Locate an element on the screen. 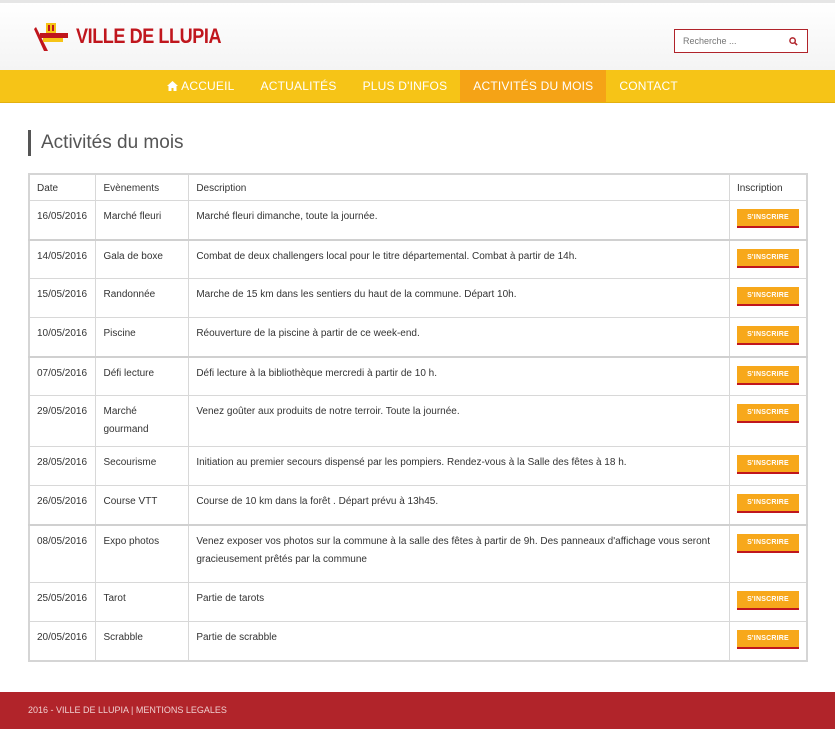 The image size is (835, 729). cell-description: Partie de scrabble is located at coordinates (459, 641).